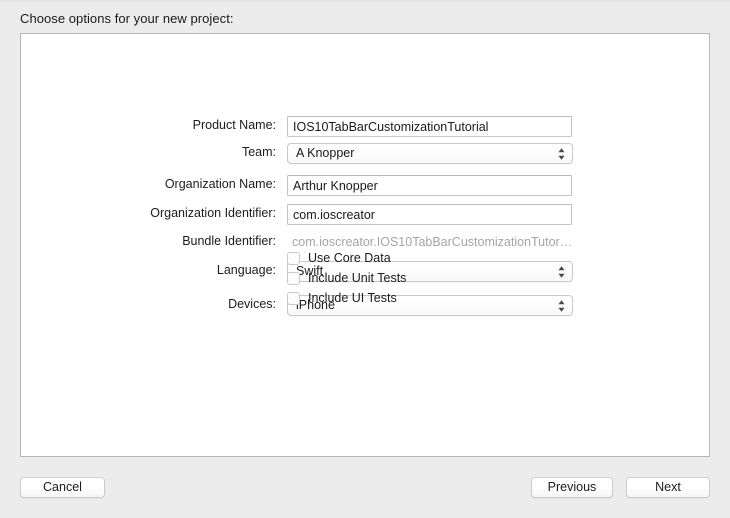 This screenshot has width=730, height=518. I want to click on product-name-label: Product Name:, so click(234, 125).